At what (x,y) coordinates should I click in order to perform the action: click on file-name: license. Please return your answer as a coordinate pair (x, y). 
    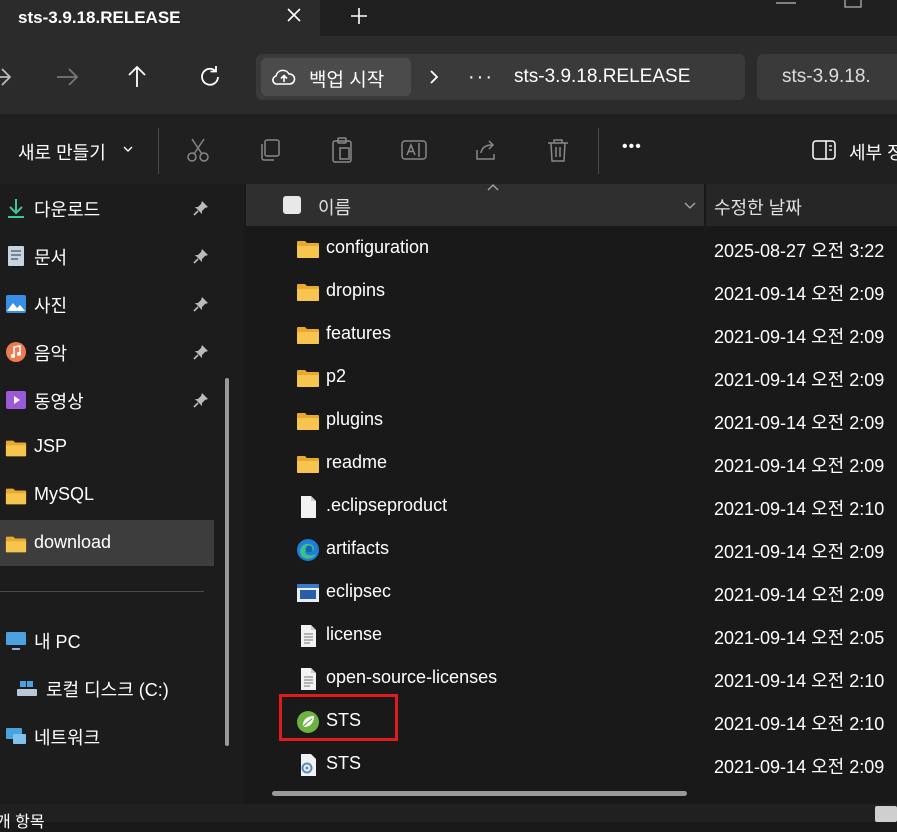
    Looking at the image, I should click on (354, 634).